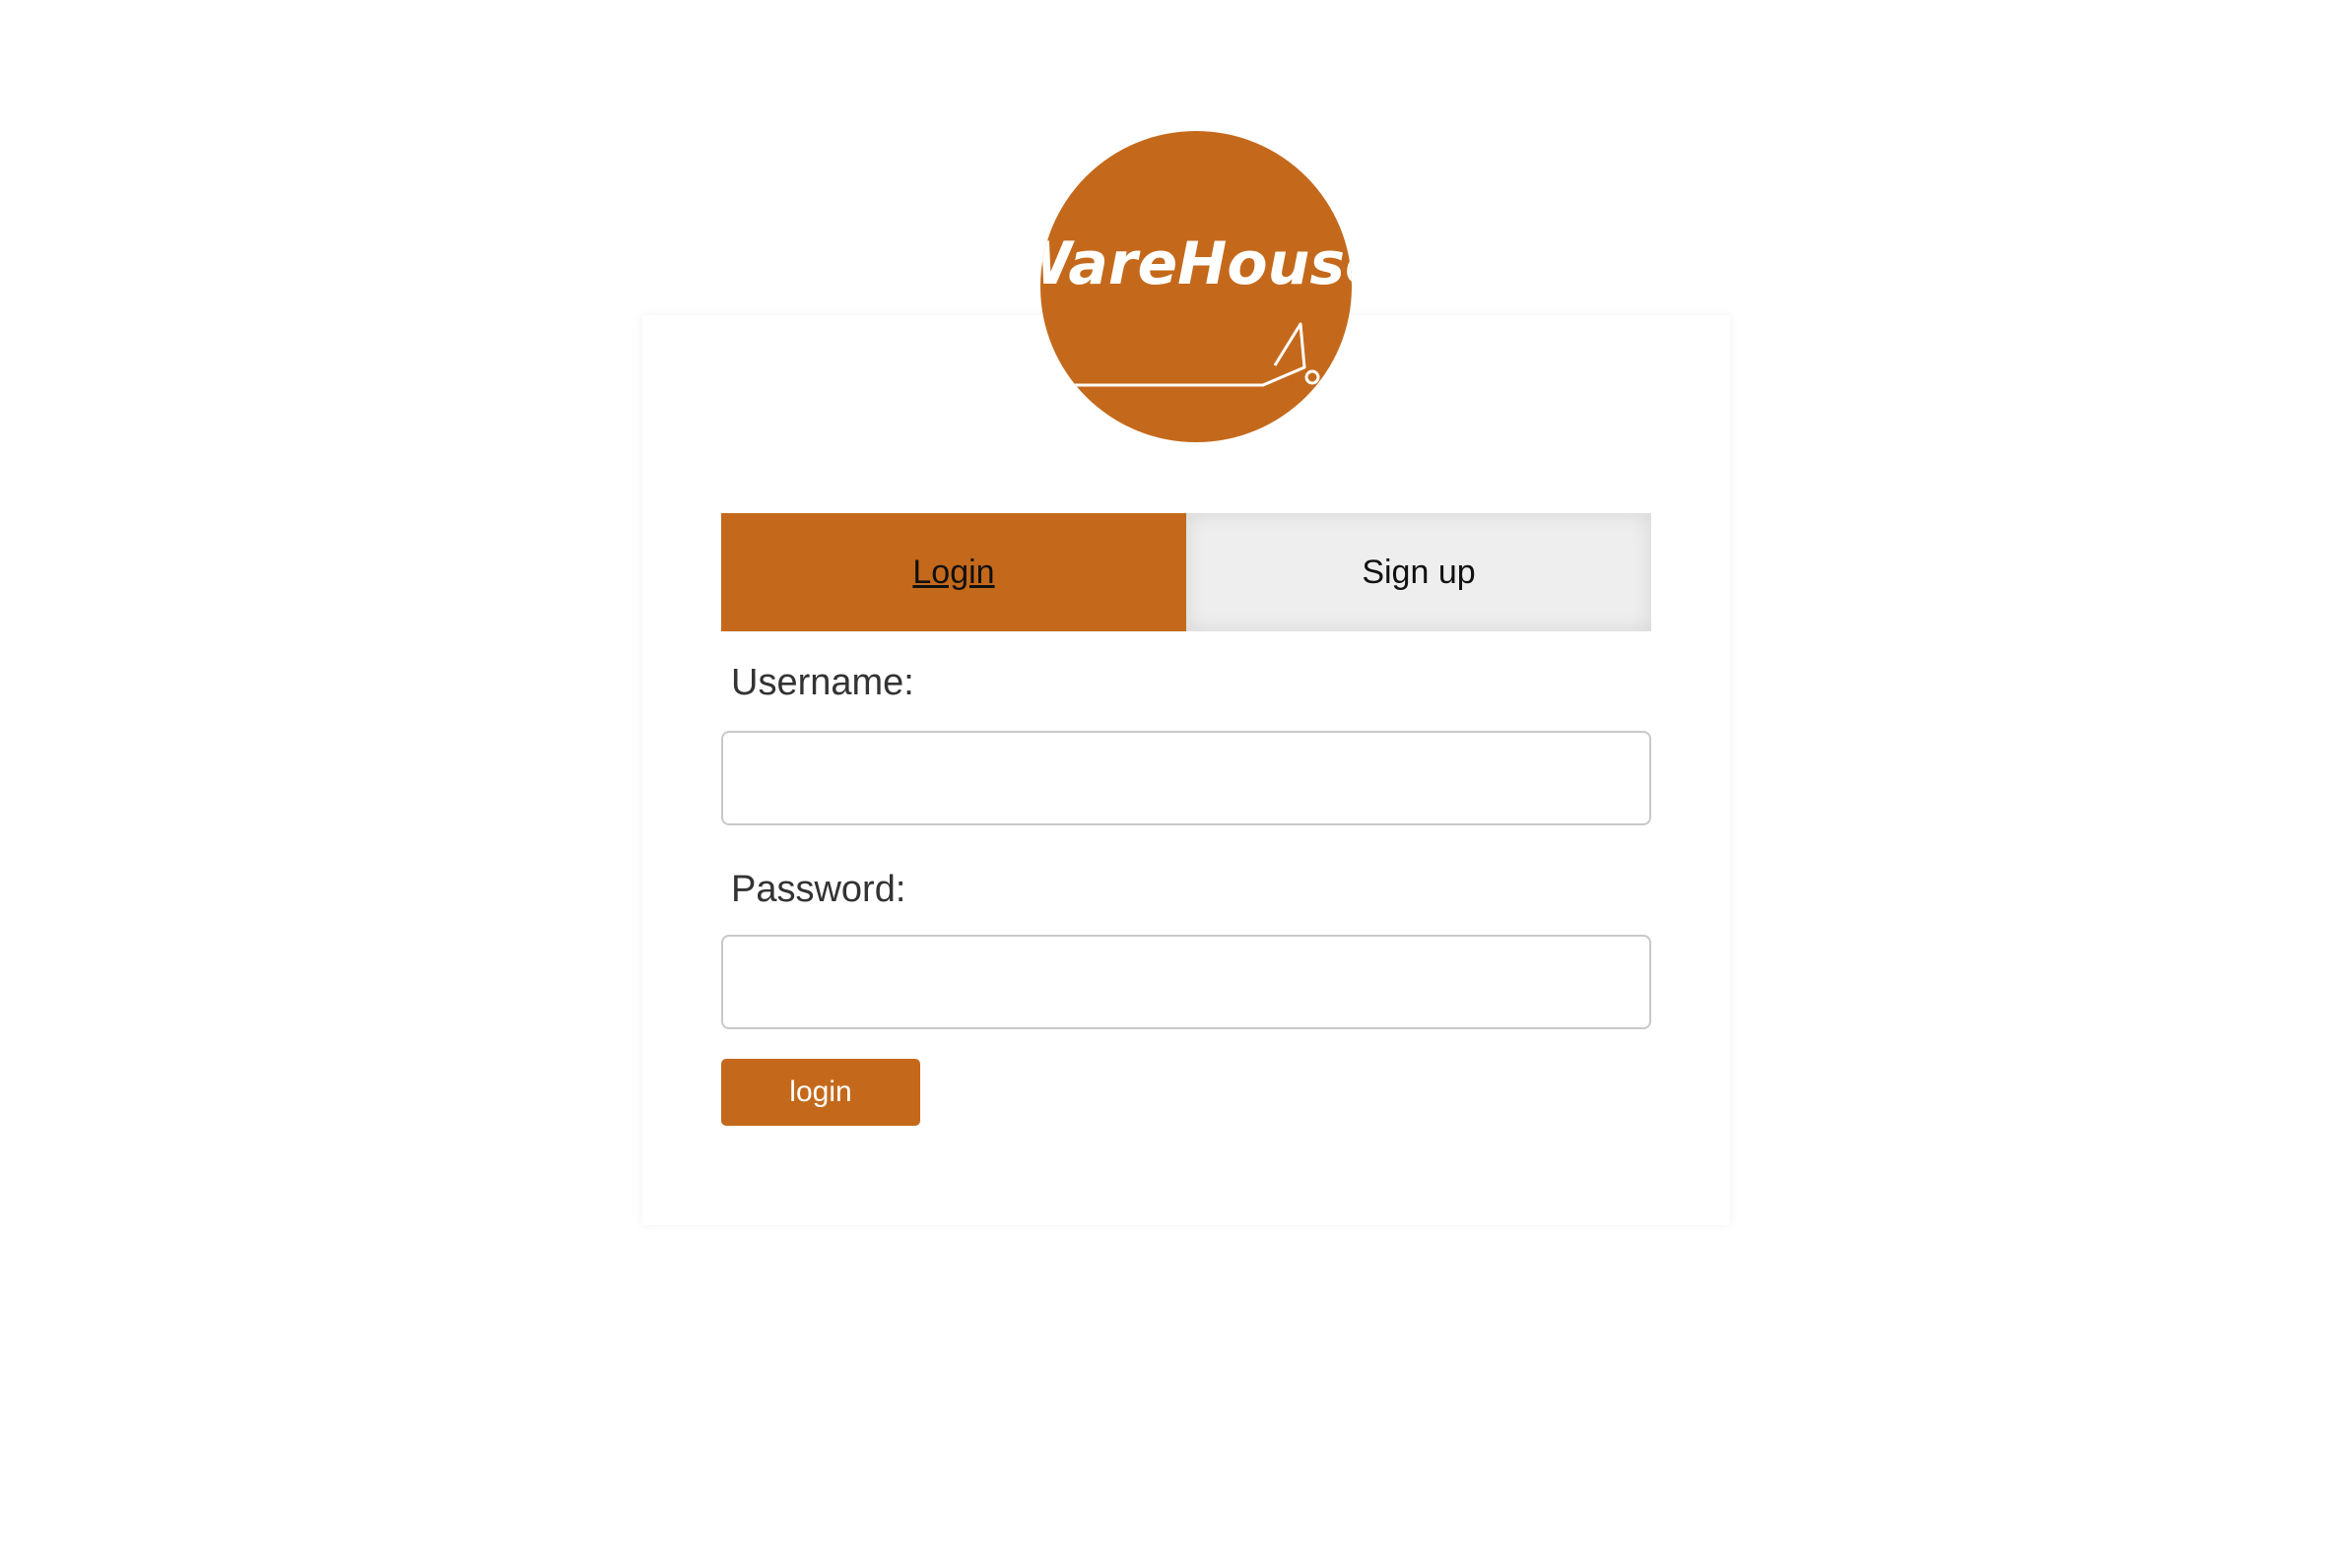 This screenshot has width=2333, height=1568. I want to click on username-input, so click(1186, 778).